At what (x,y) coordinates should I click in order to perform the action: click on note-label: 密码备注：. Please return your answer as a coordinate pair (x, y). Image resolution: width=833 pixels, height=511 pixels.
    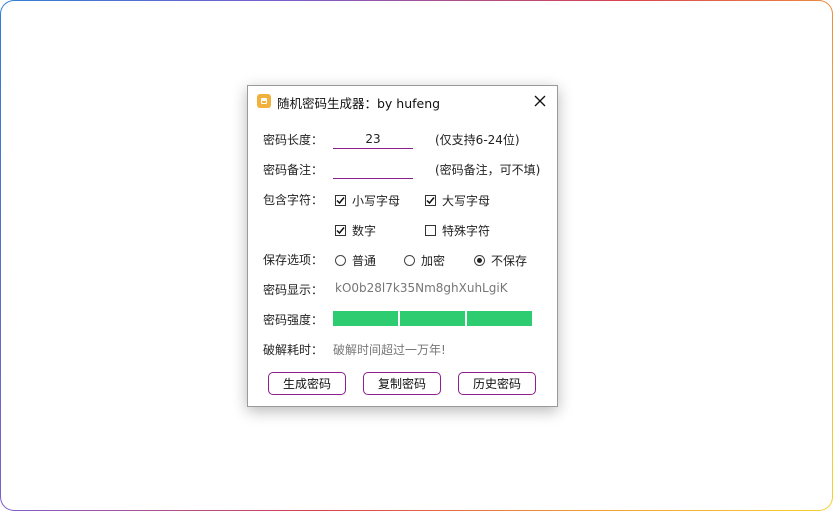
    Looking at the image, I should click on (293, 170).